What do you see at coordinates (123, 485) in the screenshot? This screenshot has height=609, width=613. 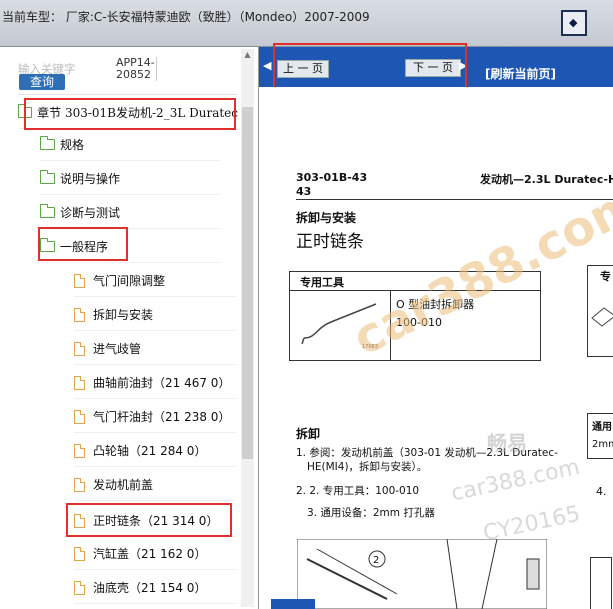 I see `tree-item-label: 发动机前盖` at bounding box center [123, 485].